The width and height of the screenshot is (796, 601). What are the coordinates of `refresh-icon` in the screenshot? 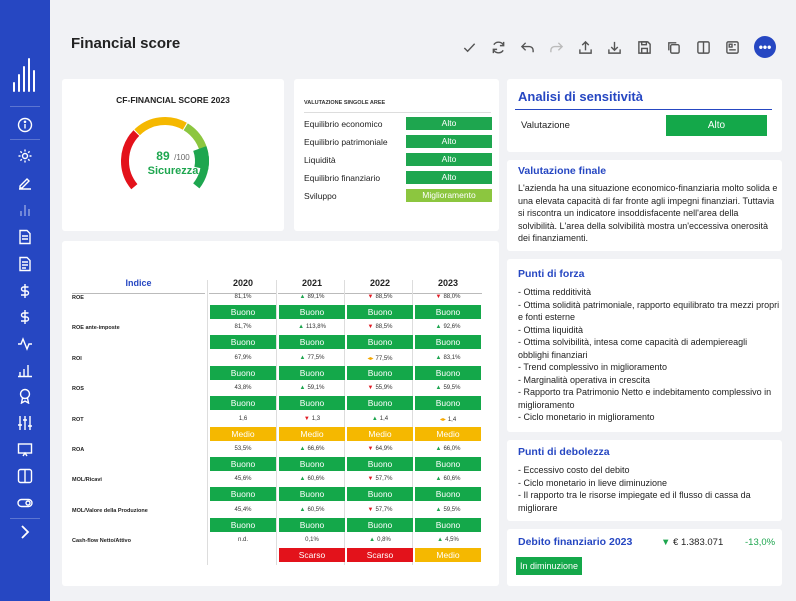 It's located at (498, 47).